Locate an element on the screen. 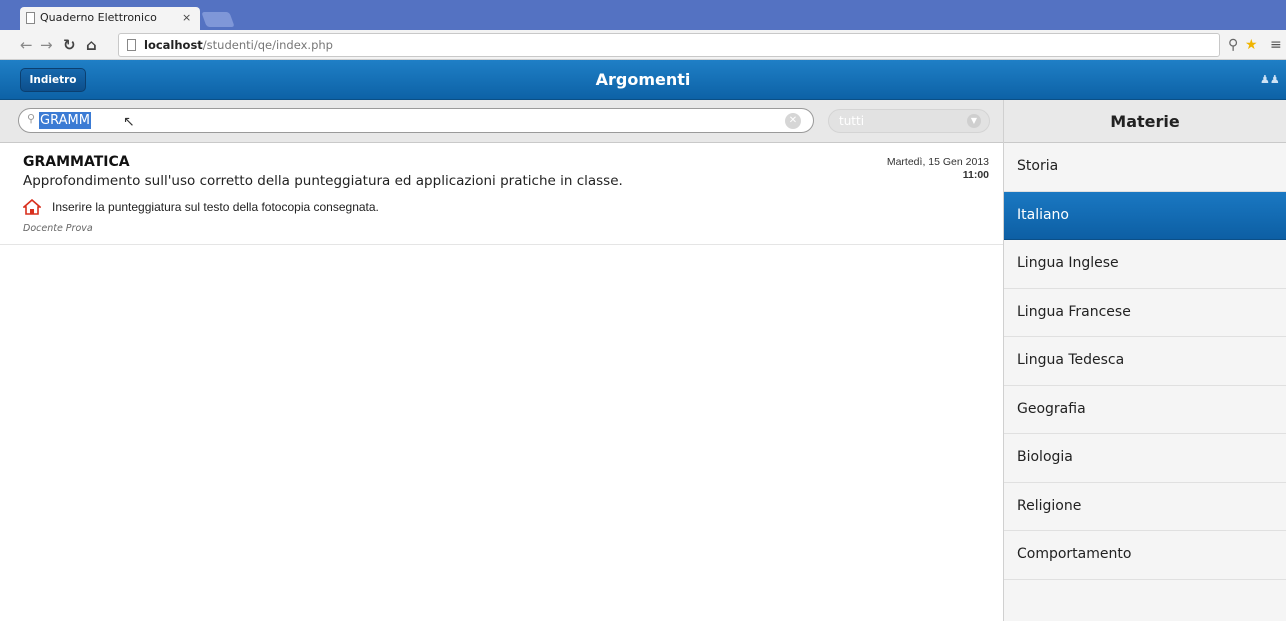 This screenshot has height=621, width=1286. subject-item-religione: Religione is located at coordinates (1145, 506).